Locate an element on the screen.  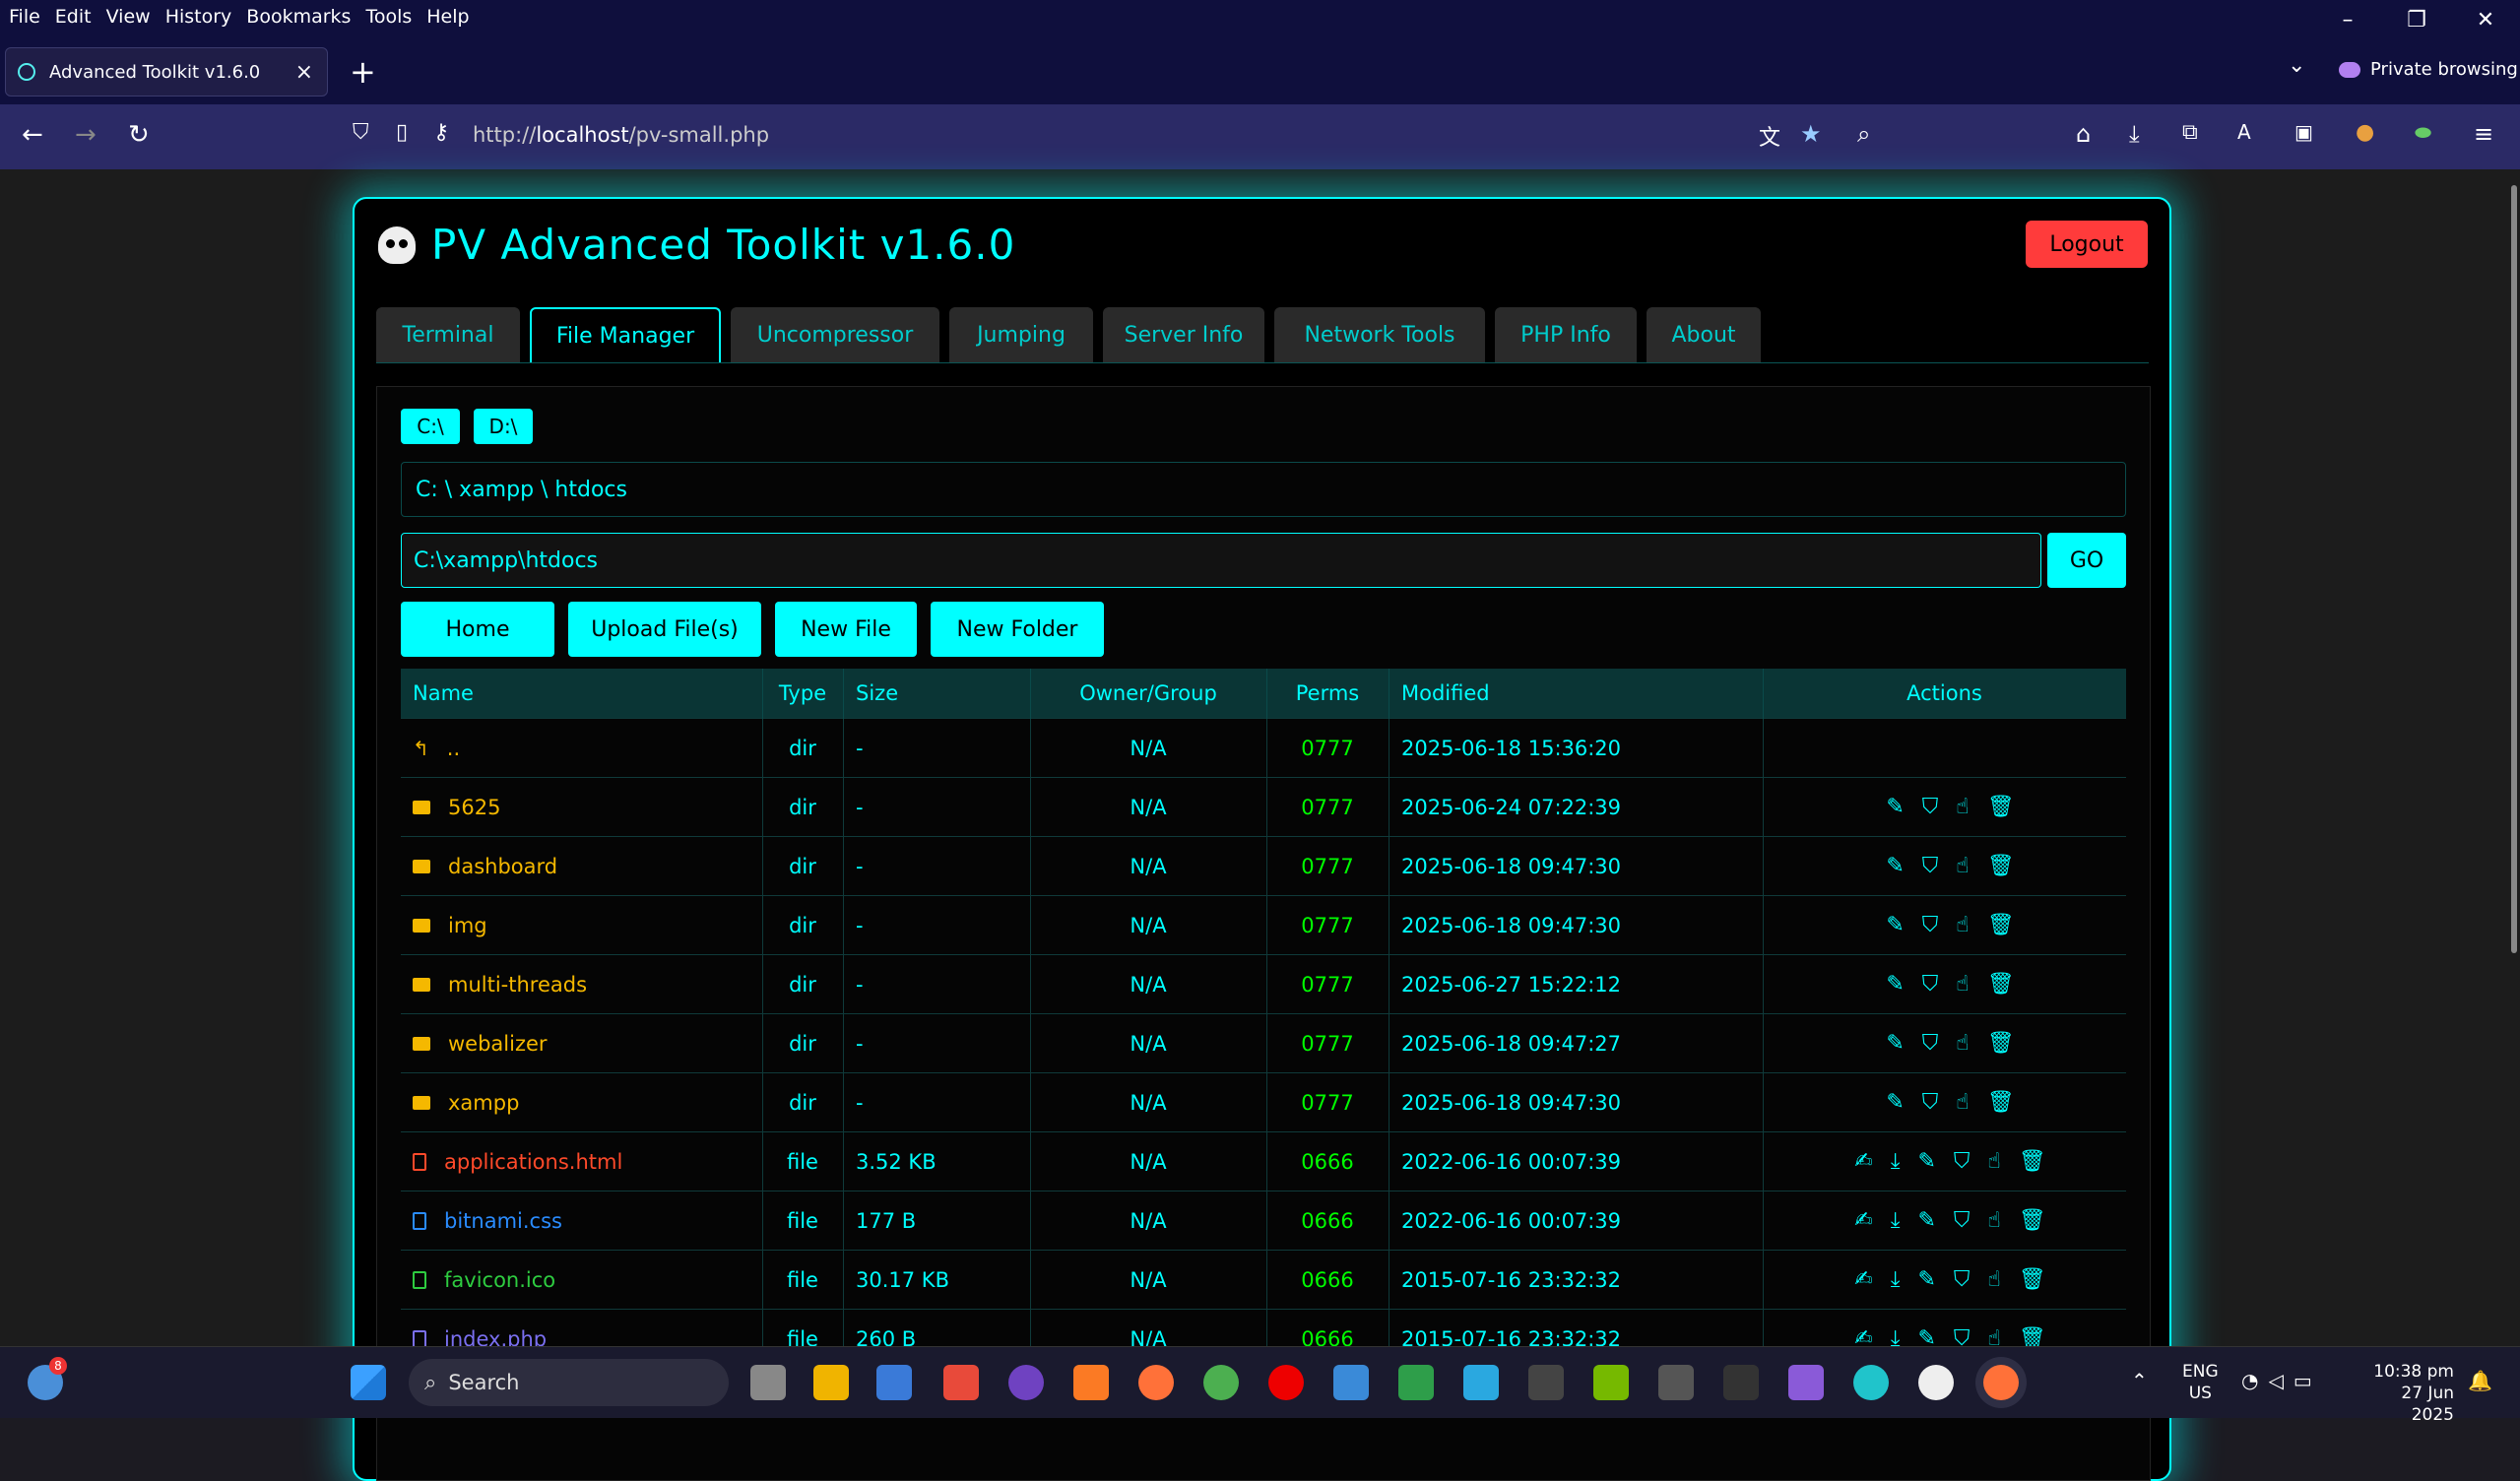
drive-c-button: C:\ is located at coordinates (430, 426).